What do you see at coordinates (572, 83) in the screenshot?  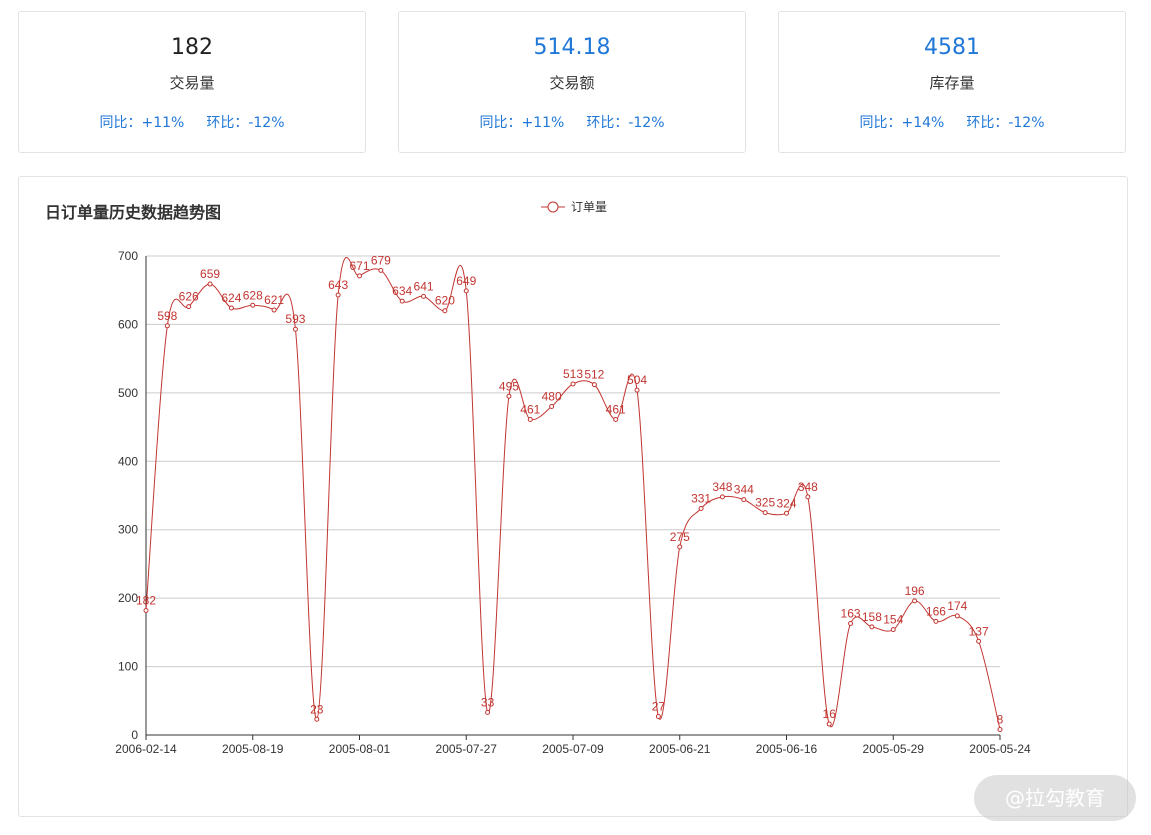 I see `stat-label: 交易额` at bounding box center [572, 83].